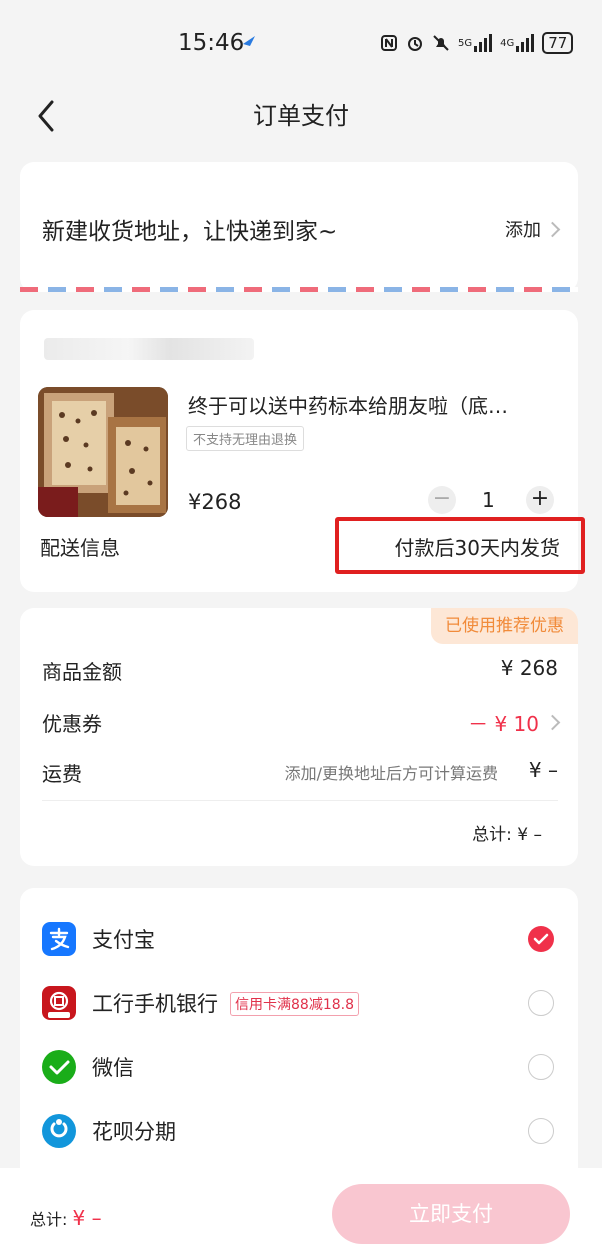 This screenshot has width=602, height=1258. Describe the element at coordinates (391, 773) in the screenshot. I see `shipping-note: 添加/更换地址后方可计算运费` at that location.